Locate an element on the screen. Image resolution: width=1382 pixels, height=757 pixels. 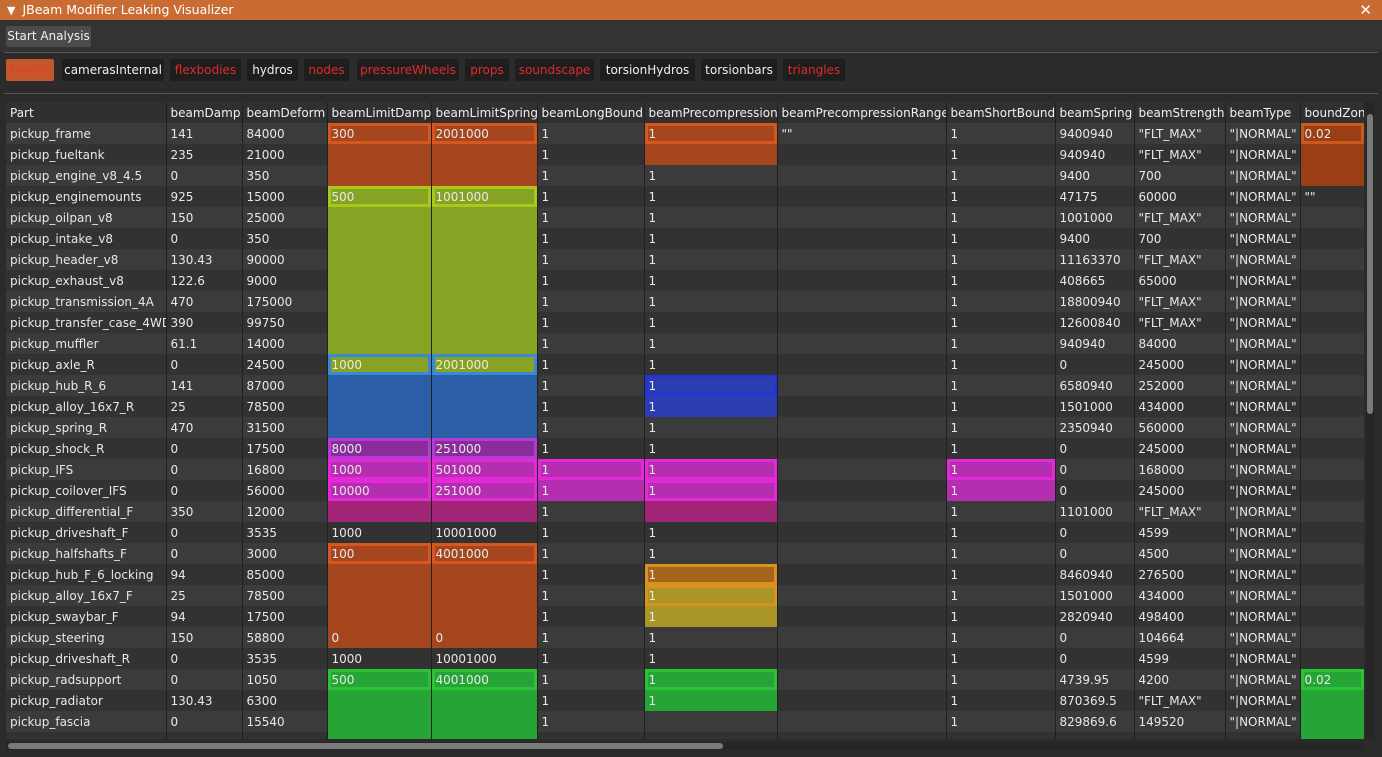
cell-beamDamp: 25 is located at coordinates (204, 595).